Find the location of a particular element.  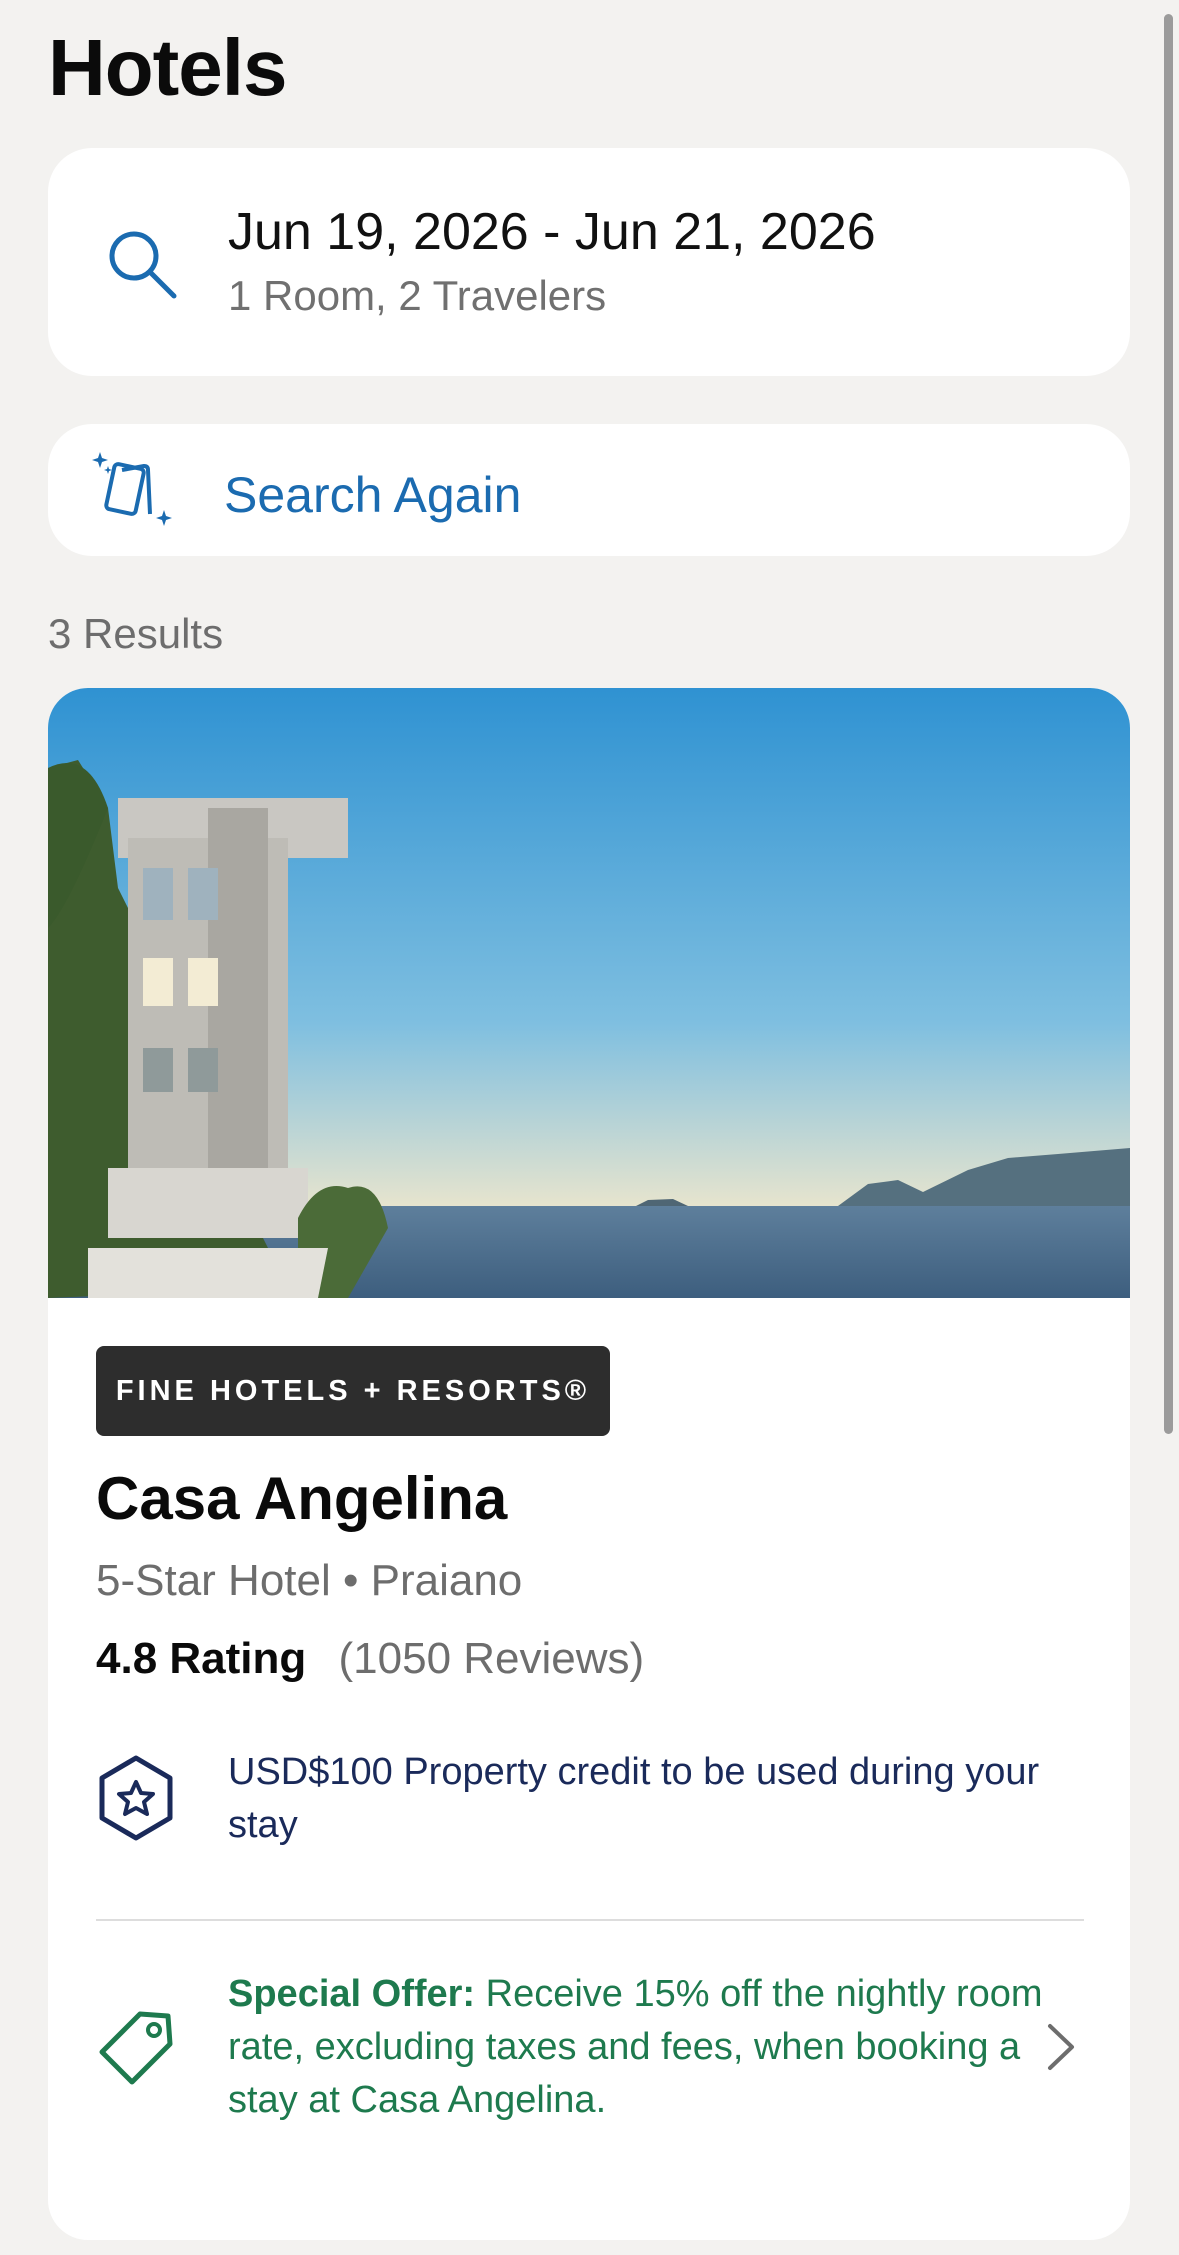

price-tag-icon is located at coordinates (136, 2048).